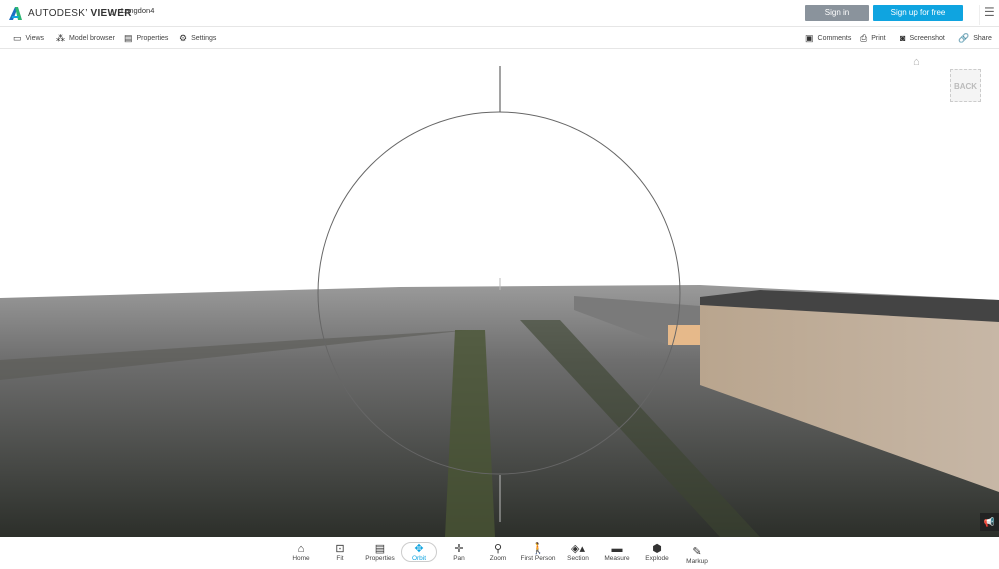  Describe the element at coordinates (927, 38) in the screenshot. I see `label: Screenshot` at that location.